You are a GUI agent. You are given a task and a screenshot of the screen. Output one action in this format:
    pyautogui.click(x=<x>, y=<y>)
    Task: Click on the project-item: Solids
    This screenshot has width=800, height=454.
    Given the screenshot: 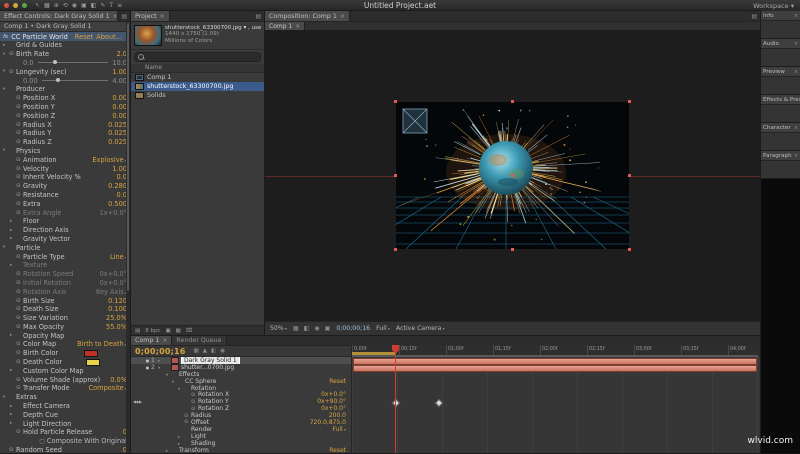 What is the action you would take?
    pyautogui.click(x=197, y=95)
    